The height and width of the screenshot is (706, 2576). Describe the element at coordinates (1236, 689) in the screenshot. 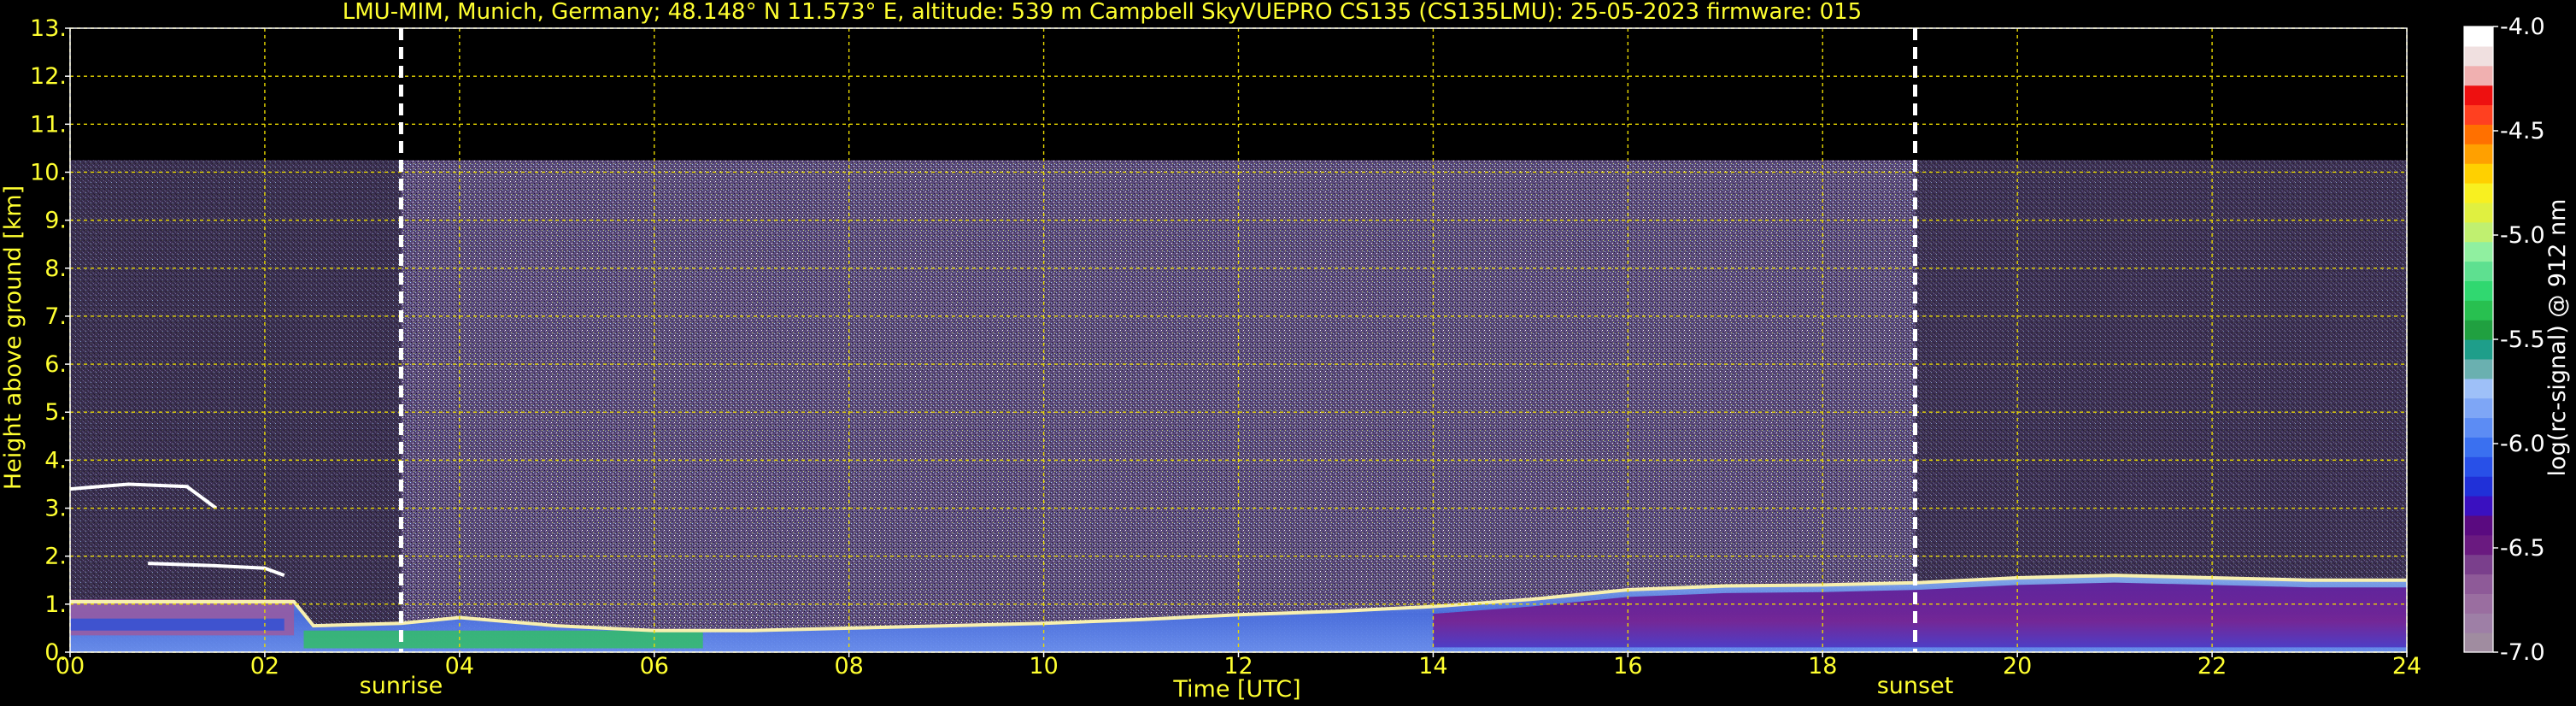

I see `x-axis-label: Time [UTC]` at that location.